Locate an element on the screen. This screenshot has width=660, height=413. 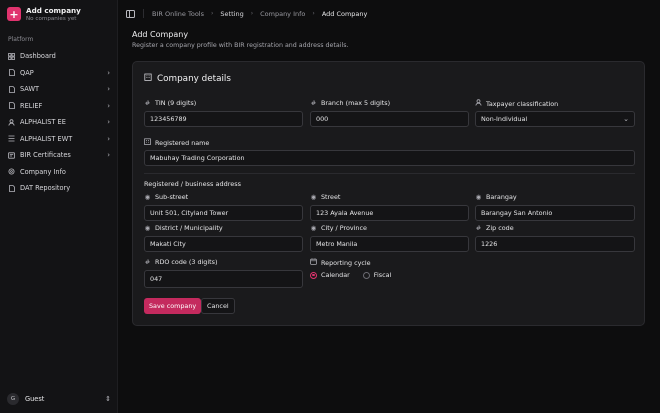
sidebar-item-company-info: Company Info is located at coordinates (59, 172).